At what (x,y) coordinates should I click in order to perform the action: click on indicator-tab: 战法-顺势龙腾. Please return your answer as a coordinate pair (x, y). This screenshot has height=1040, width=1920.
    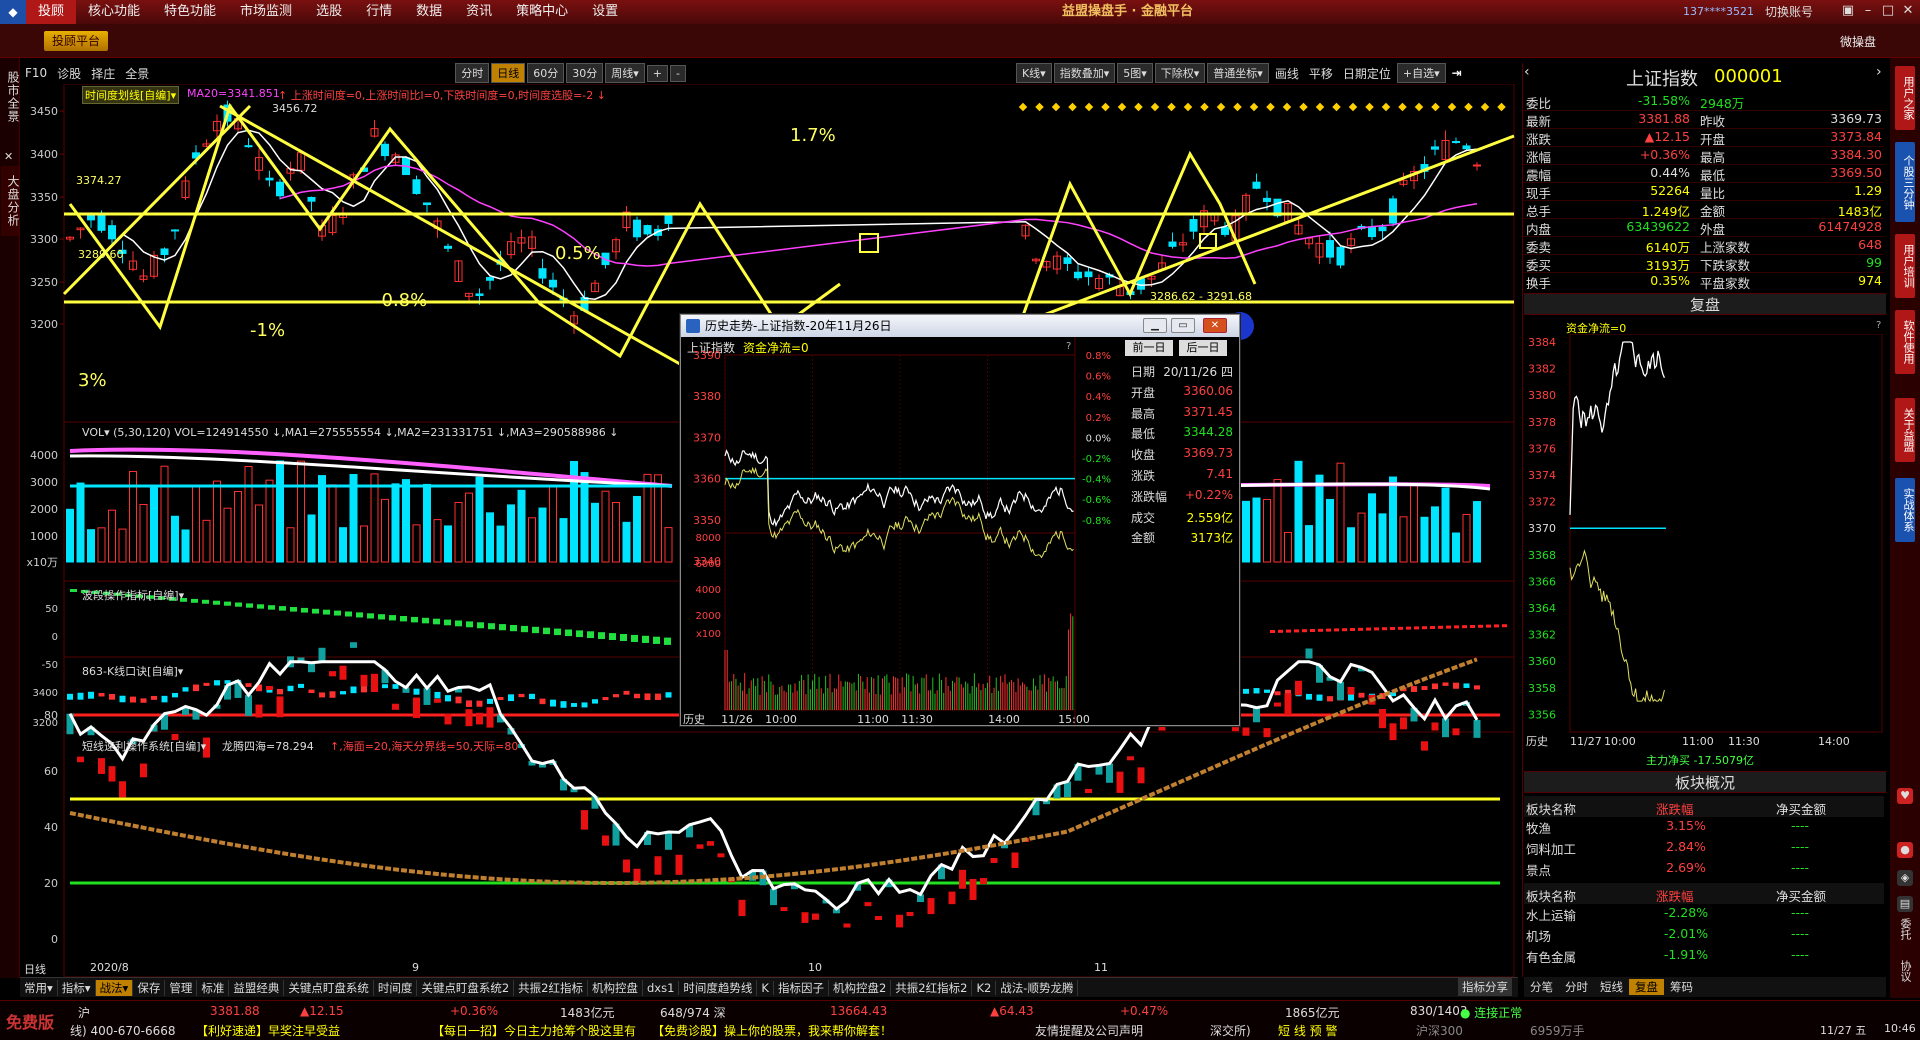
    Looking at the image, I should click on (1037, 987).